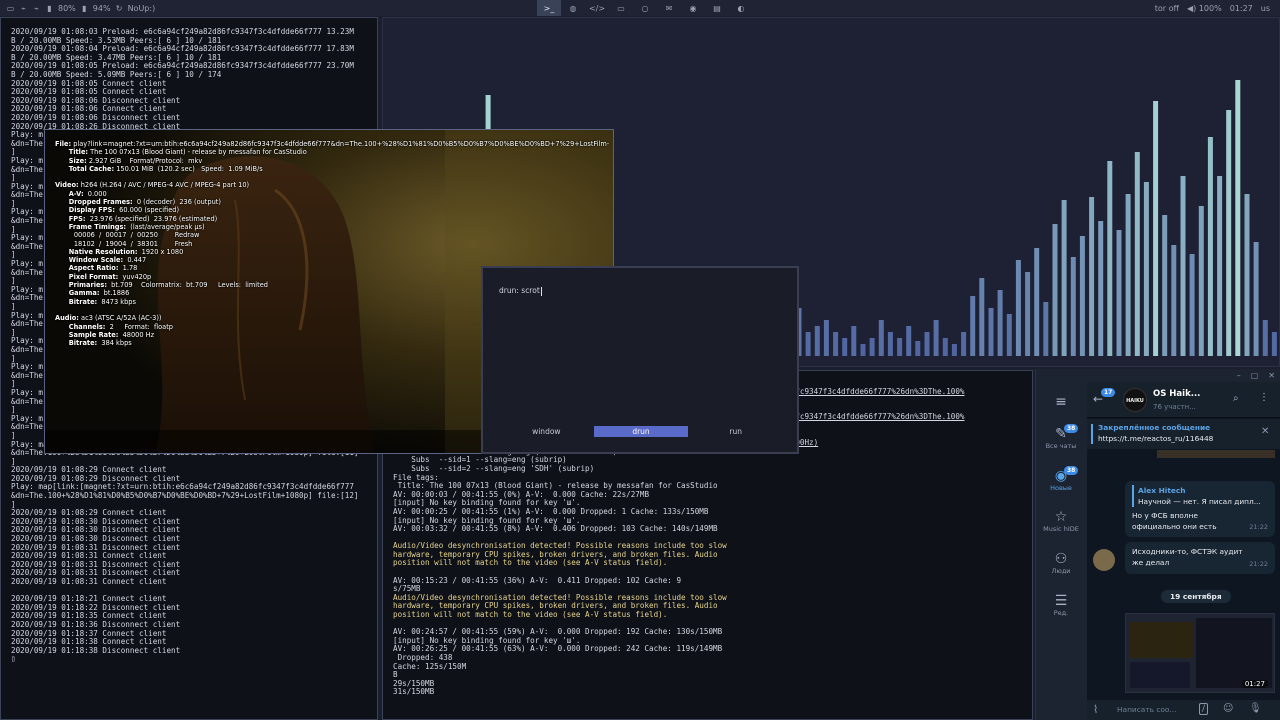 This screenshot has height=720, width=1280. I want to click on pinned-title: Закреплённое сообщение, so click(1154, 427).